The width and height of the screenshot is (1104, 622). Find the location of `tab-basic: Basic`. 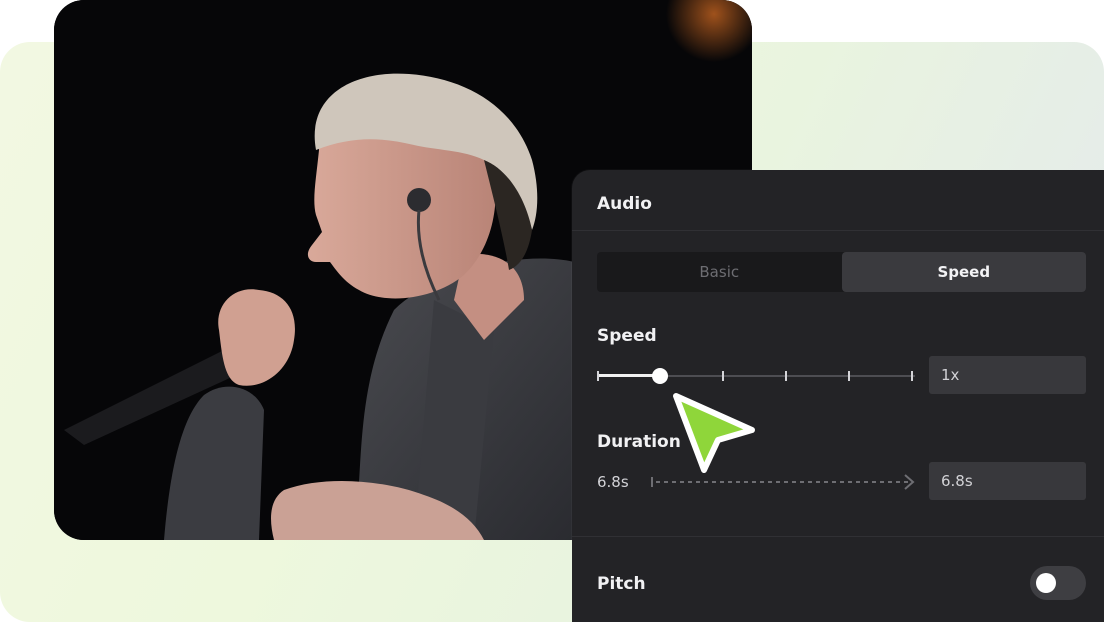

tab-basic: Basic is located at coordinates (719, 272).